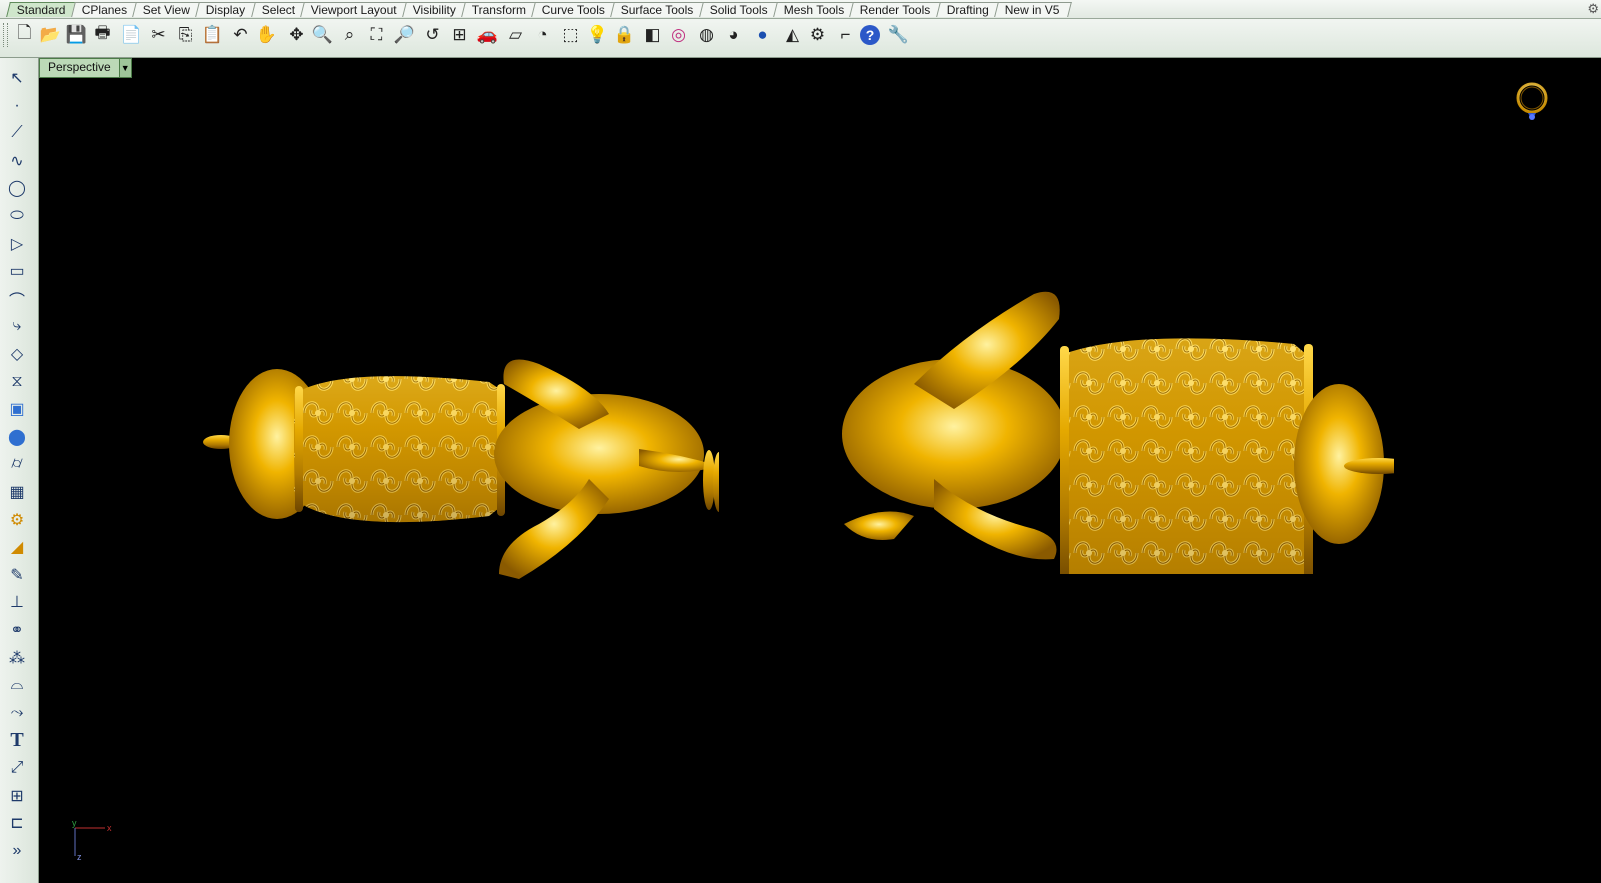  I want to click on surface-from-points-icon: ◇, so click(17, 354).